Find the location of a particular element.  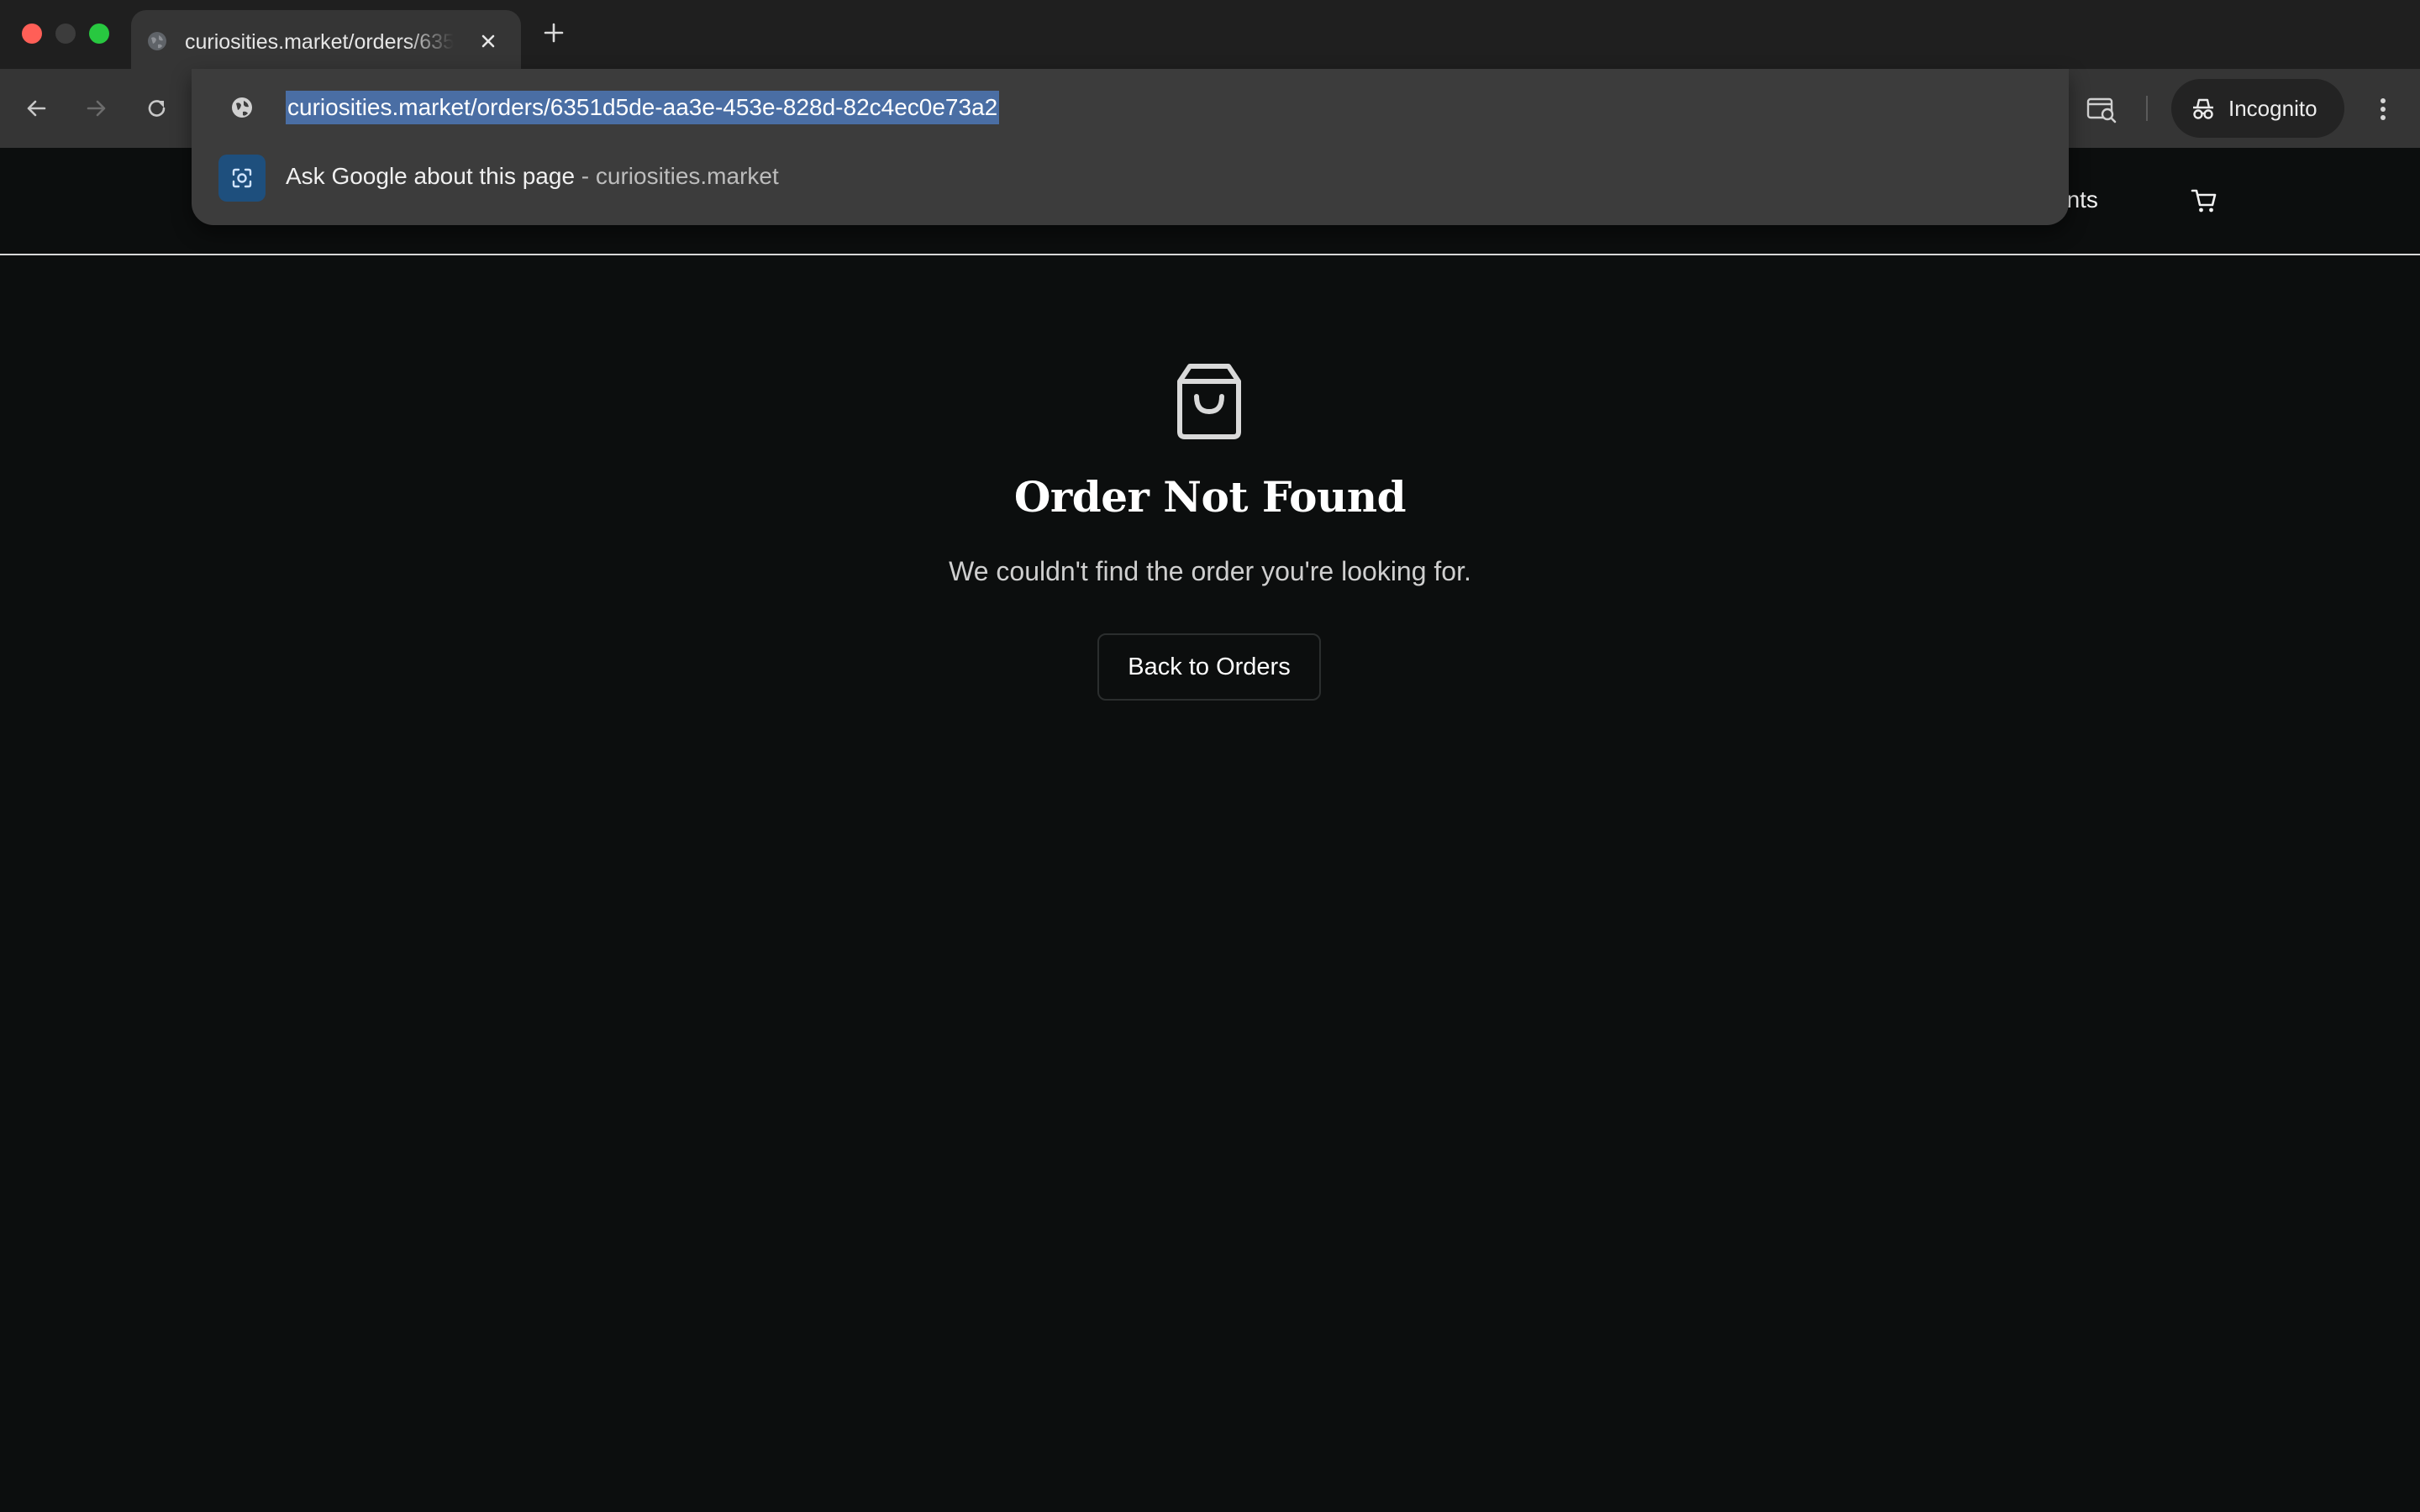

incognito-label: Incognito is located at coordinates (2272, 108).